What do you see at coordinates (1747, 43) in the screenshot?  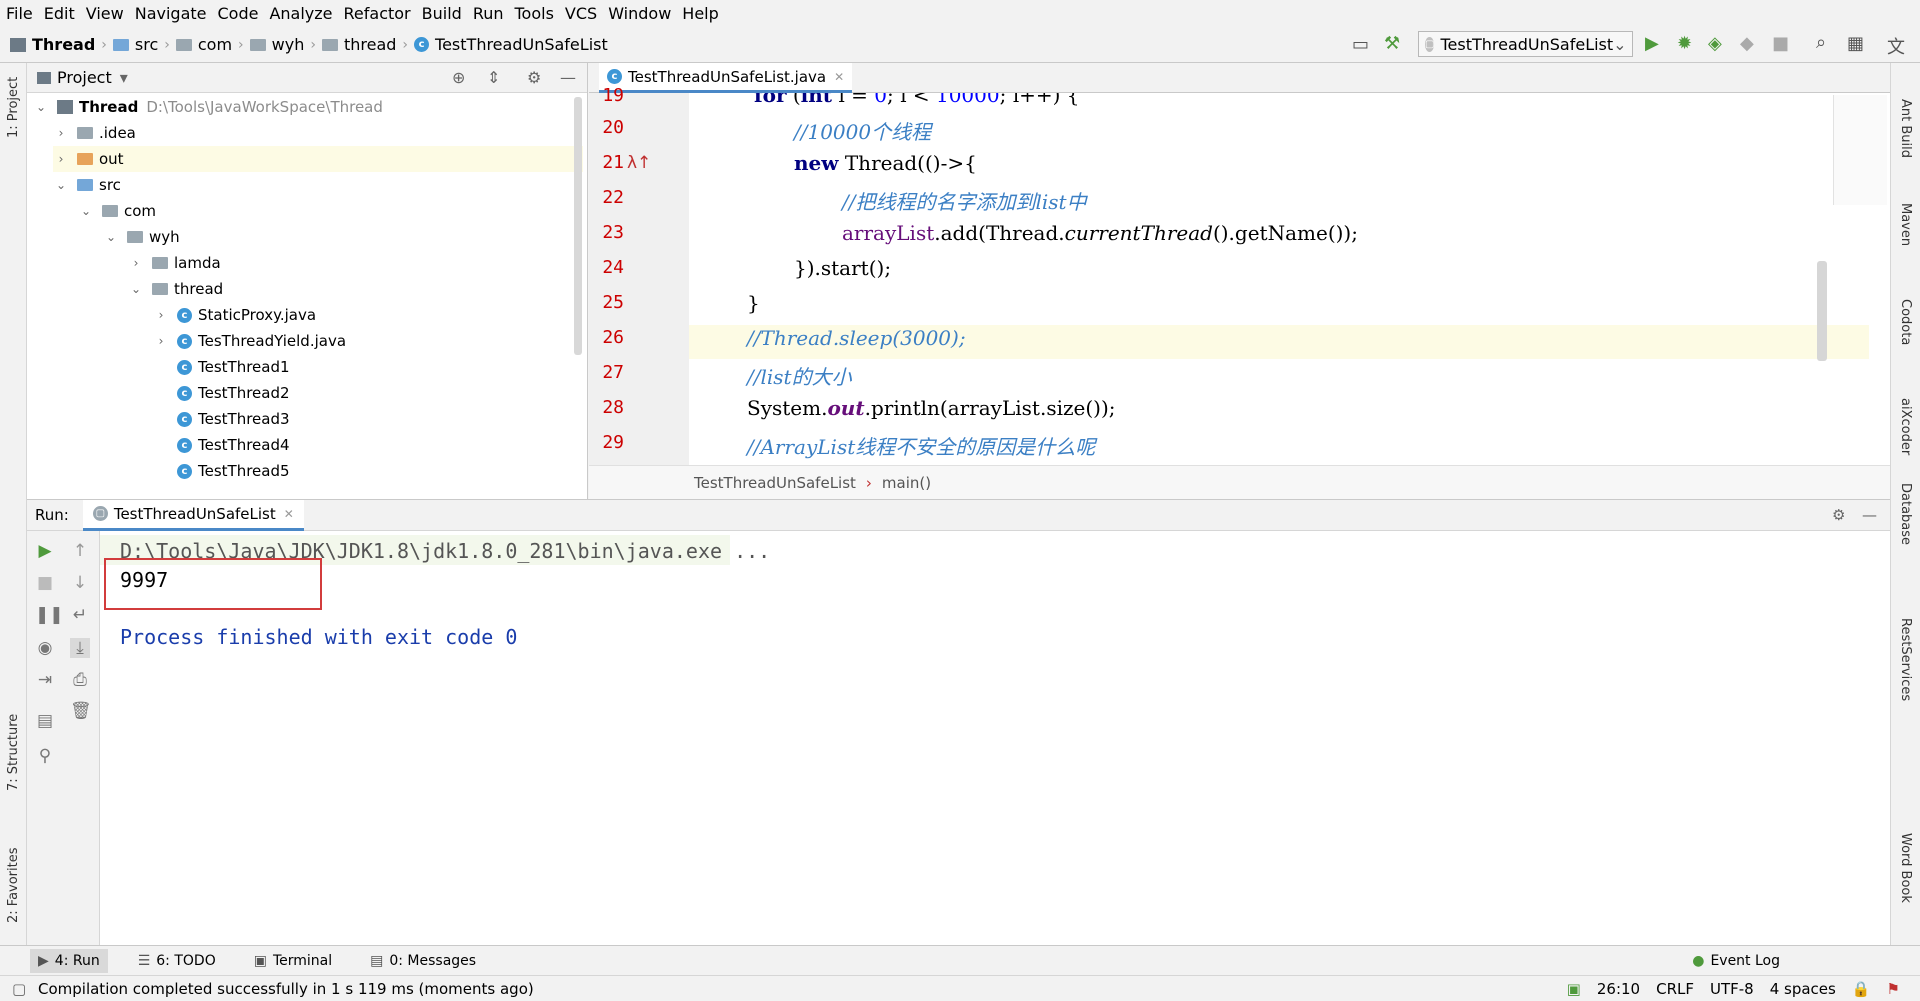 I see `profile-icon: ◆` at bounding box center [1747, 43].